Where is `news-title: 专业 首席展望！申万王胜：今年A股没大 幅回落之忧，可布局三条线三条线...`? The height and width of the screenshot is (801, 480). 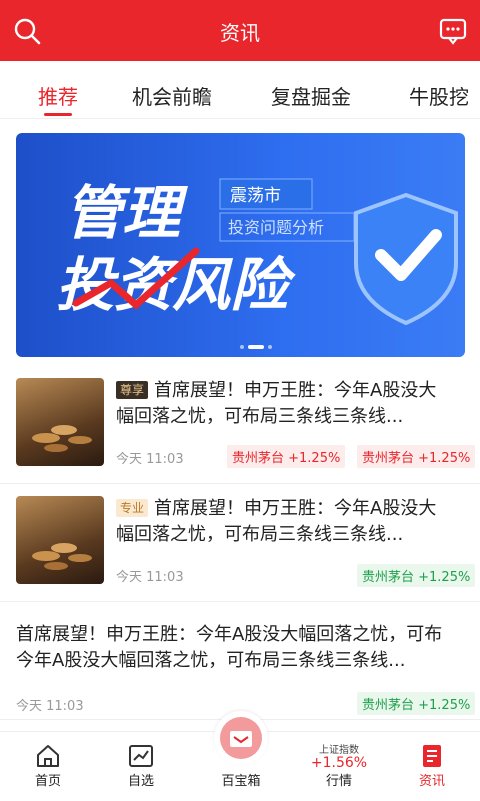
news-title: 专业 首席展望！申万王胜：今年A股没大 幅回落之忧，可布局三条线三条线... is located at coordinates (276, 521).